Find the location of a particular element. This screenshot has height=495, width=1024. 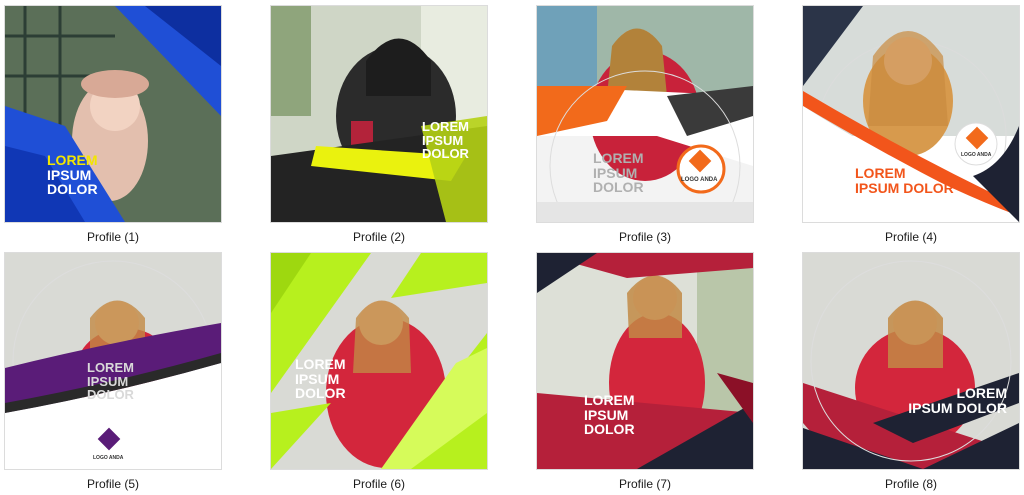

thumbnail-7: LOREM IPSUM DOLOR is located at coordinates (645, 361).